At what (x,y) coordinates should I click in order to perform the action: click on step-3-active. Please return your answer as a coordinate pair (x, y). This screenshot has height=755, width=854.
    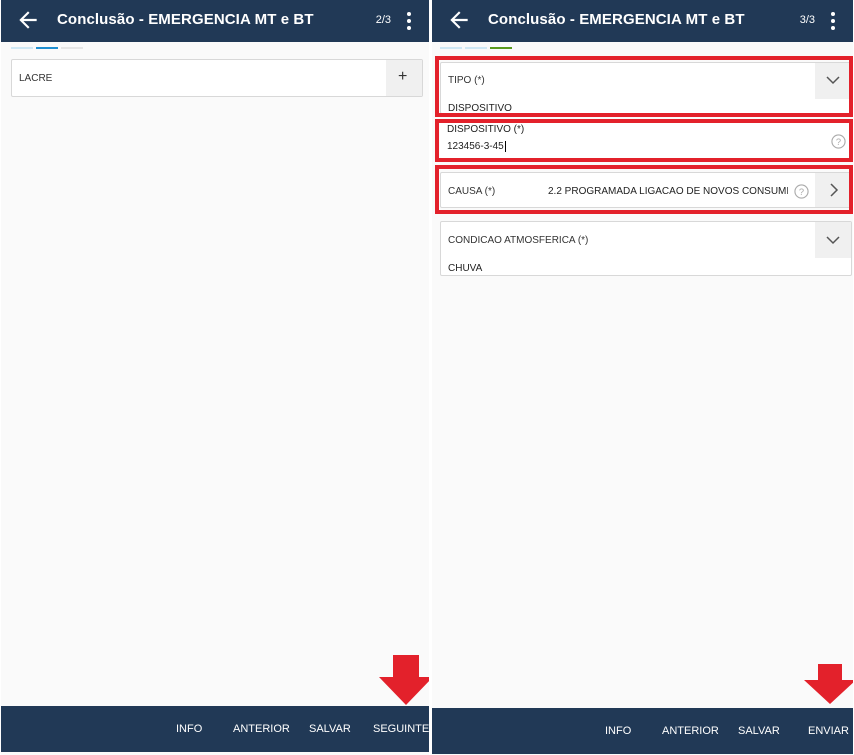
    Looking at the image, I should click on (501, 48).